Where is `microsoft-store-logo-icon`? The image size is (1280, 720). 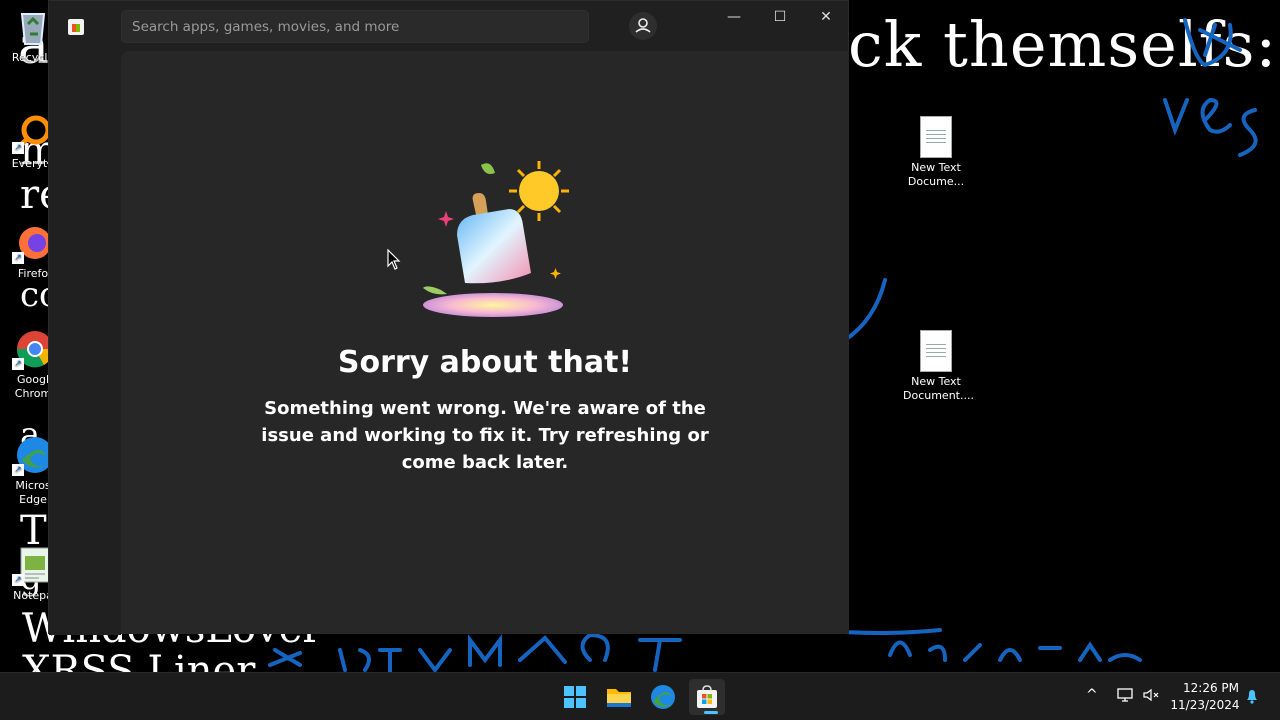
microsoft-store-logo-icon is located at coordinates (76, 27).